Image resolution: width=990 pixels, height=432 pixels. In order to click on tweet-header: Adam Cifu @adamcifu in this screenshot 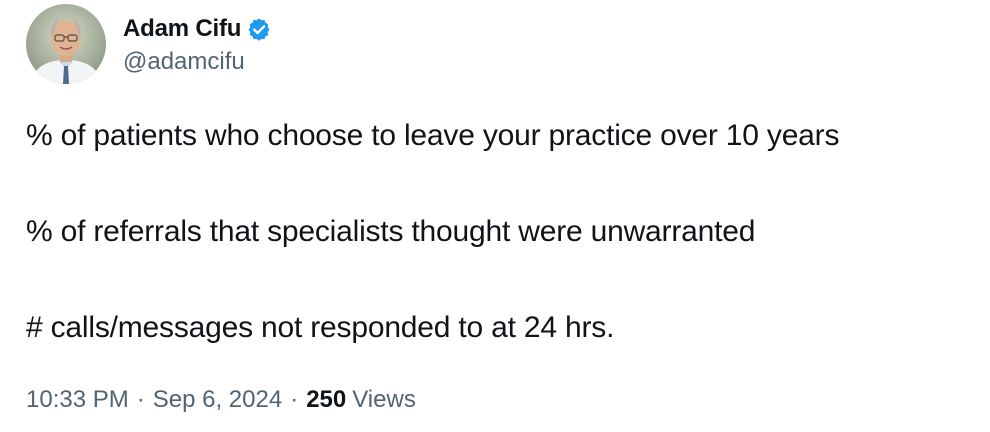, I will do `click(148, 44)`.